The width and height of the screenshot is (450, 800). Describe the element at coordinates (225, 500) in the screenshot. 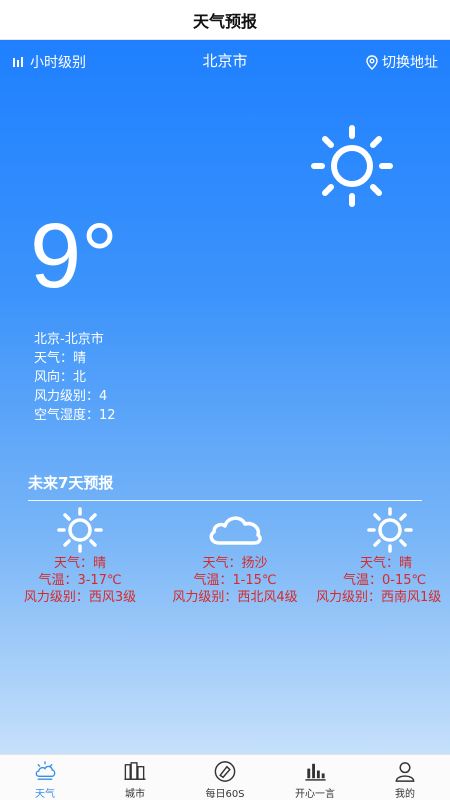

I see `divider` at that location.